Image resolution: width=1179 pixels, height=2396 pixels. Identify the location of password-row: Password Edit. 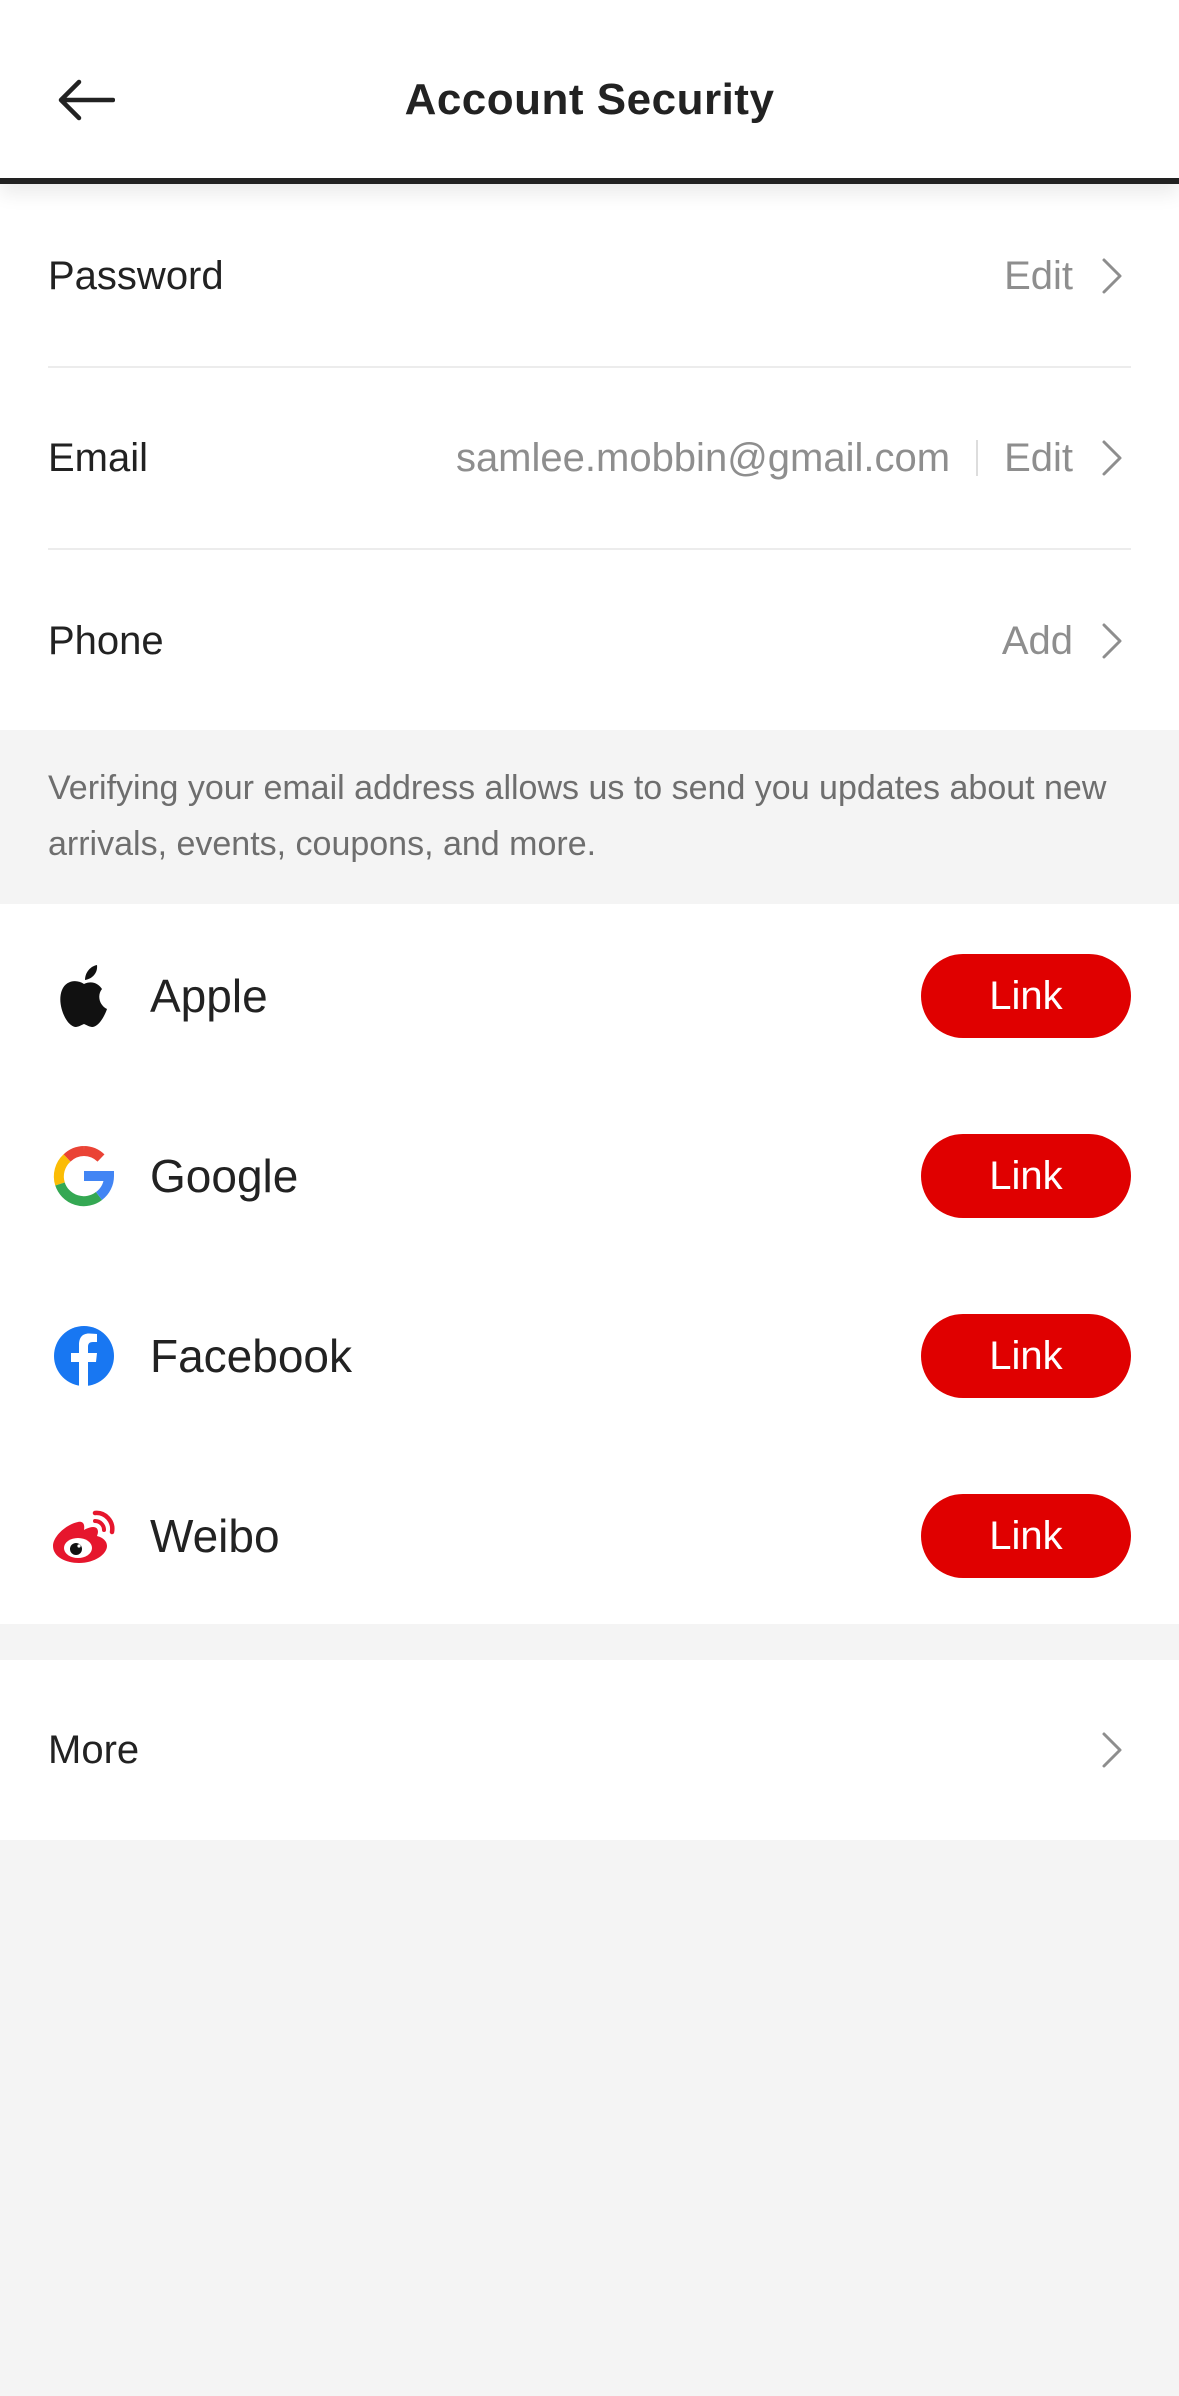
(589, 277).